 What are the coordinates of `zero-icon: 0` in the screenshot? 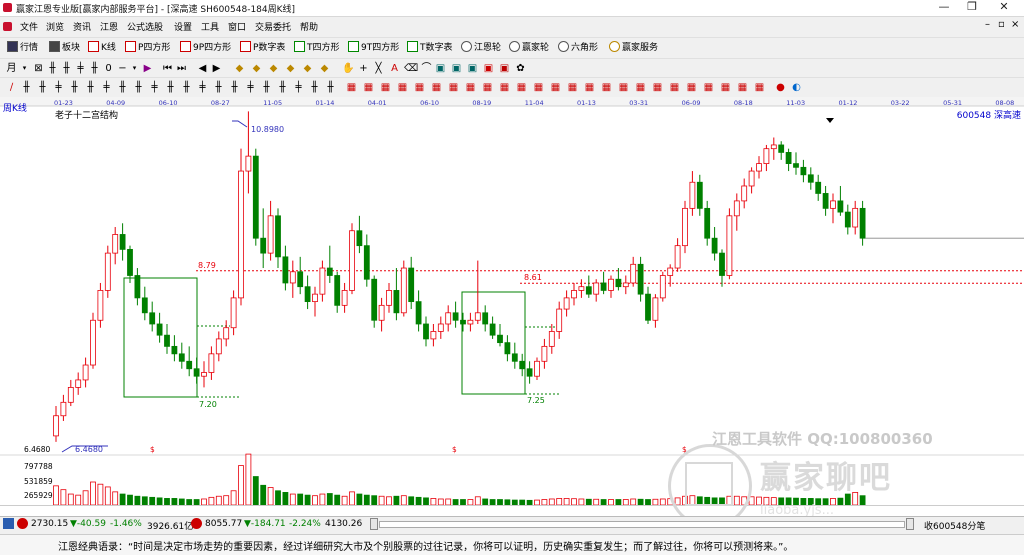 It's located at (108, 68).